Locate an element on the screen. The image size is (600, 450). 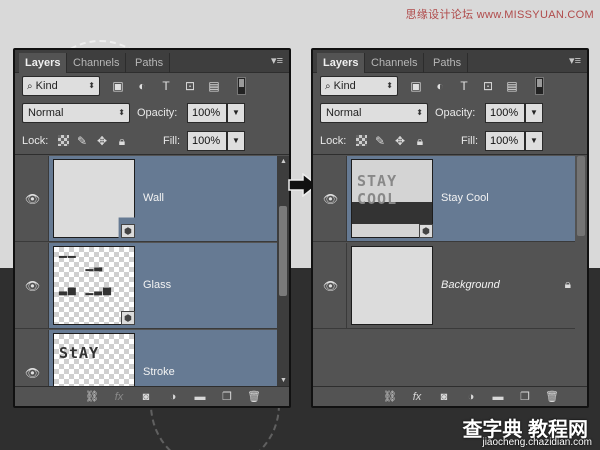
layer-thumbnail is located at coordinates (392, 285).